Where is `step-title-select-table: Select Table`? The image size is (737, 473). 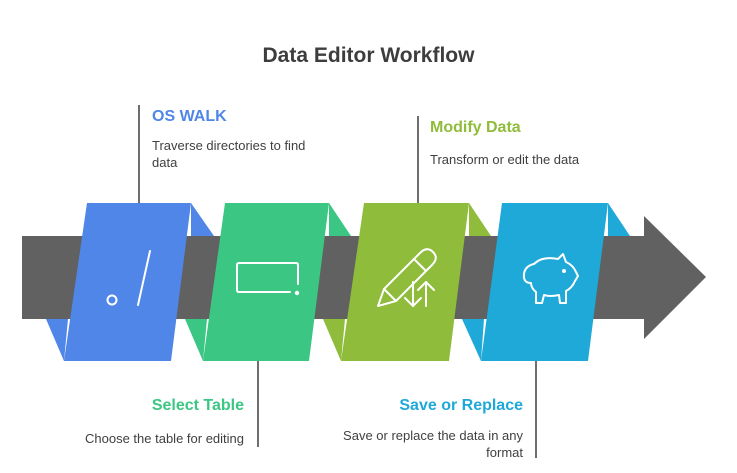 step-title-select-table: Select Table is located at coordinates (197, 405).